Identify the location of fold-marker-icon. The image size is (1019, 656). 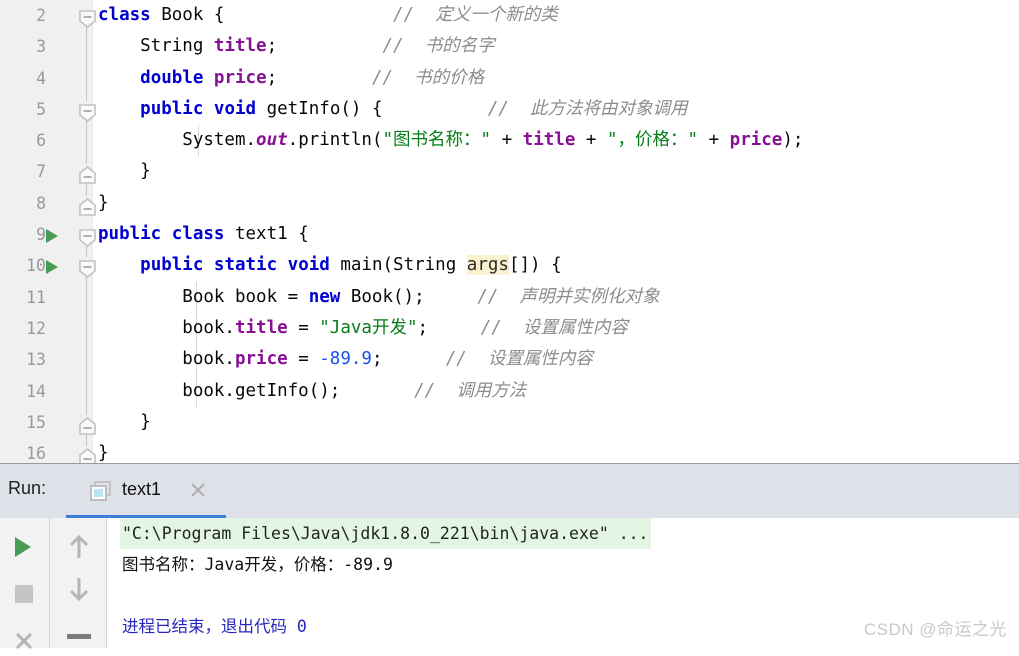
(87, 454).